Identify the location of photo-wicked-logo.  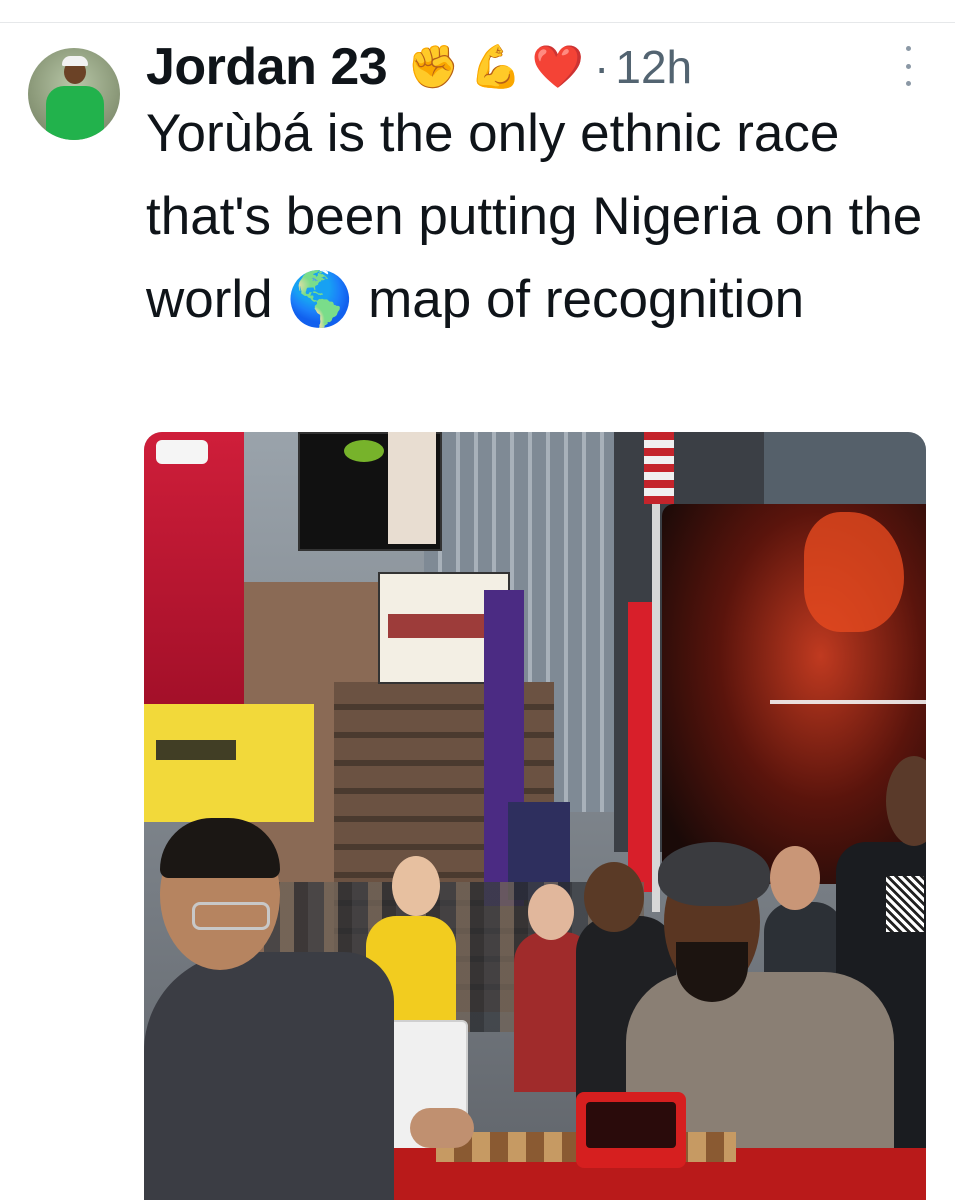
(364, 451).